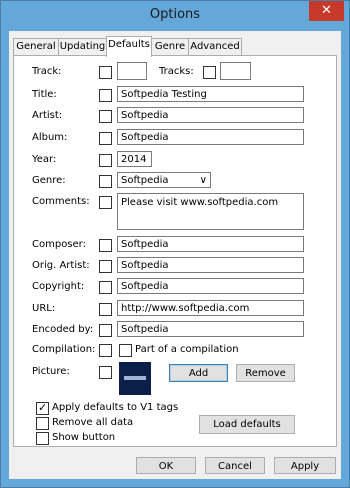  What do you see at coordinates (210, 211) in the screenshot?
I see `comments-field: Please visit www.softpedia.com` at bounding box center [210, 211].